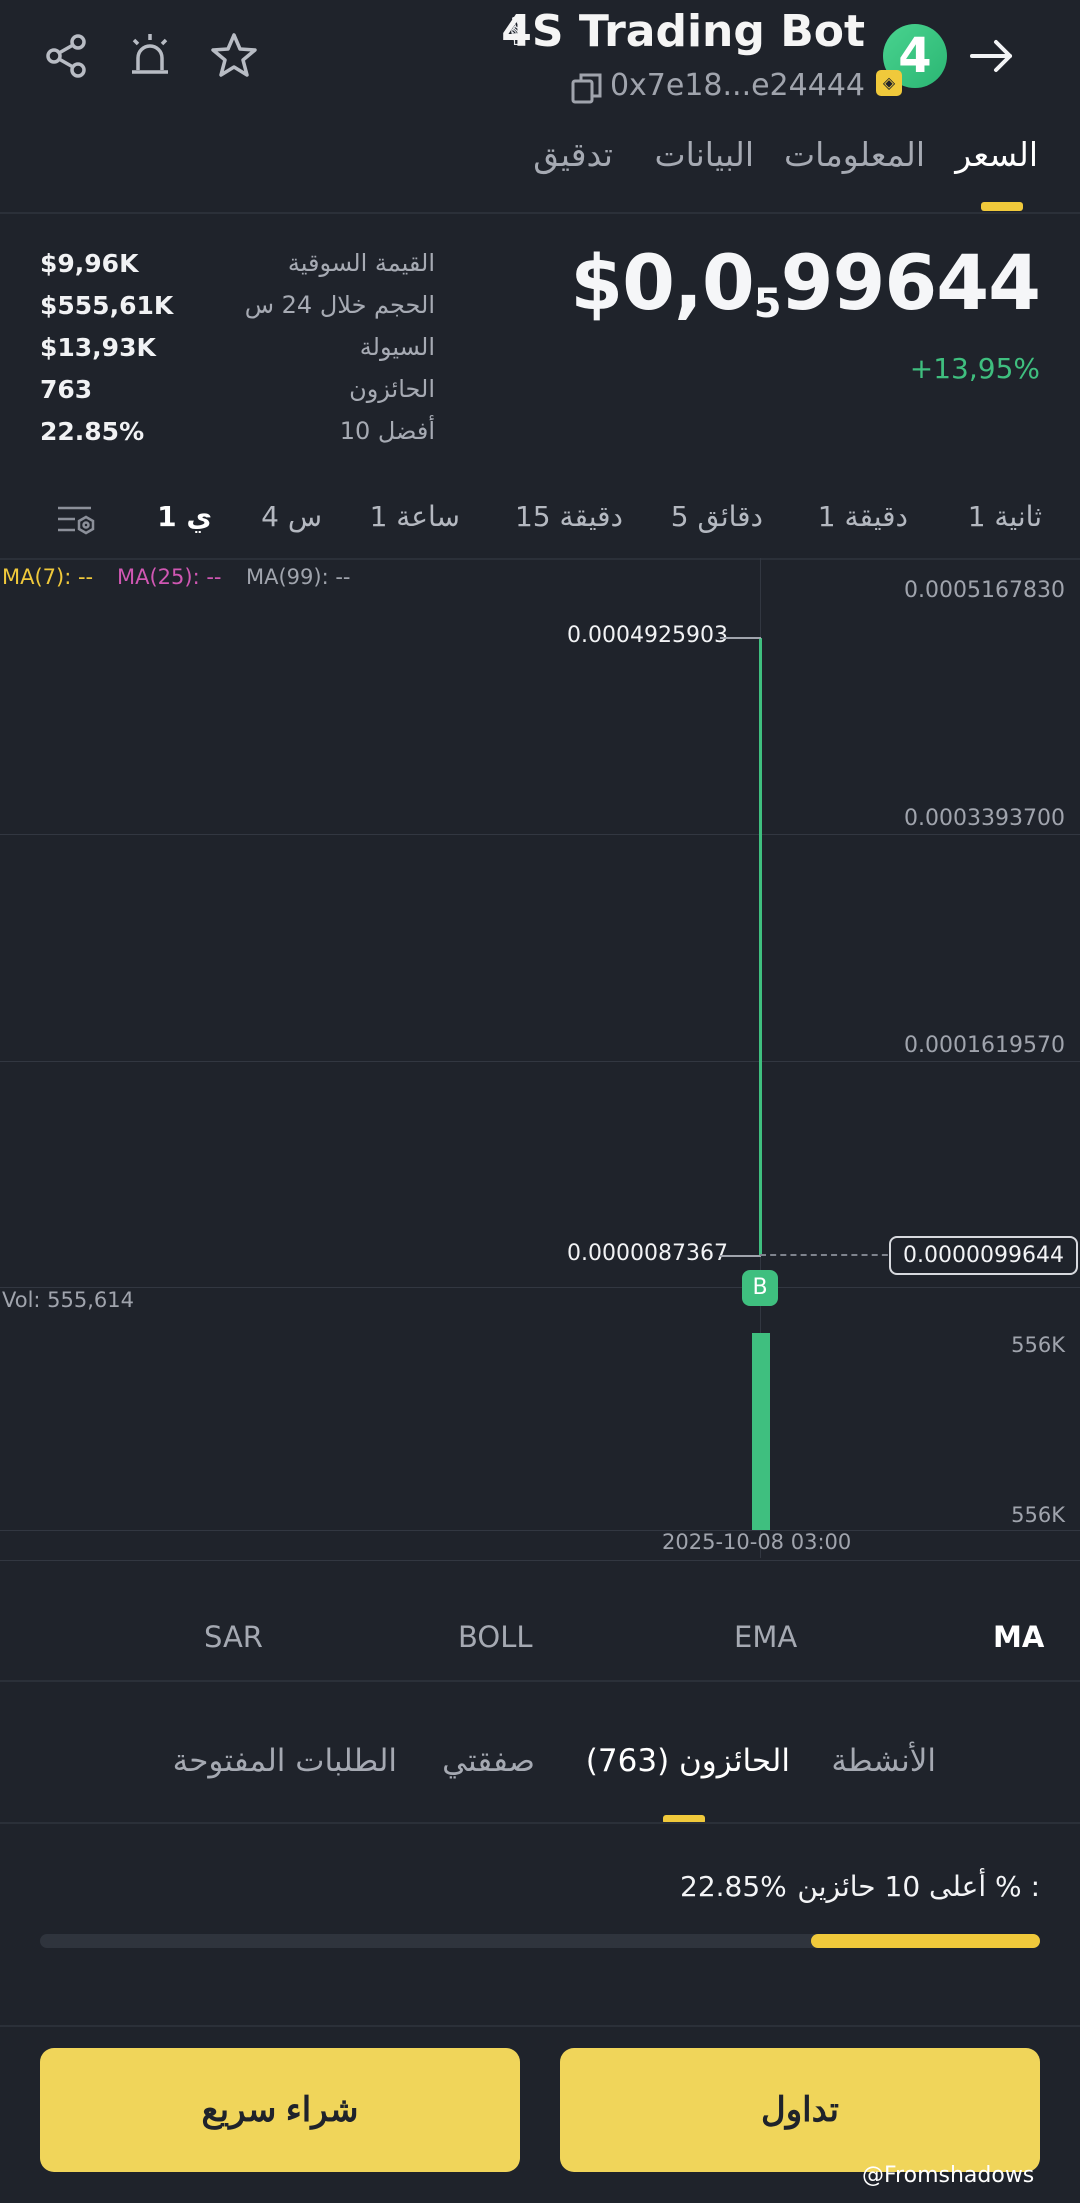 The height and width of the screenshot is (2203, 1080). I want to click on interval-1m: 1 دقيقة, so click(863, 516).